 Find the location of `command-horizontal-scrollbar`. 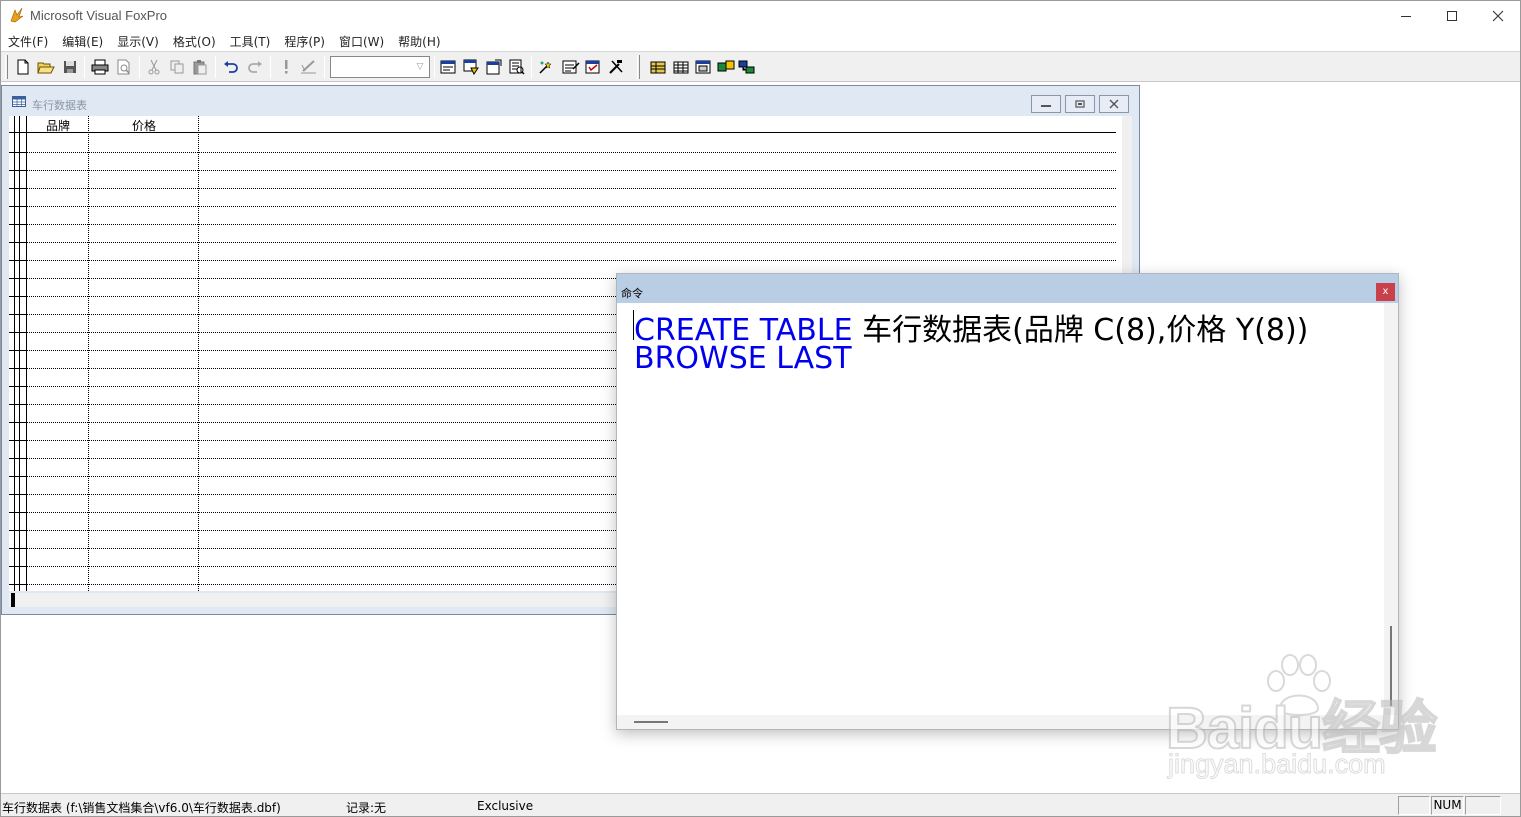

command-horizontal-scrollbar is located at coordinates (1000, 722).